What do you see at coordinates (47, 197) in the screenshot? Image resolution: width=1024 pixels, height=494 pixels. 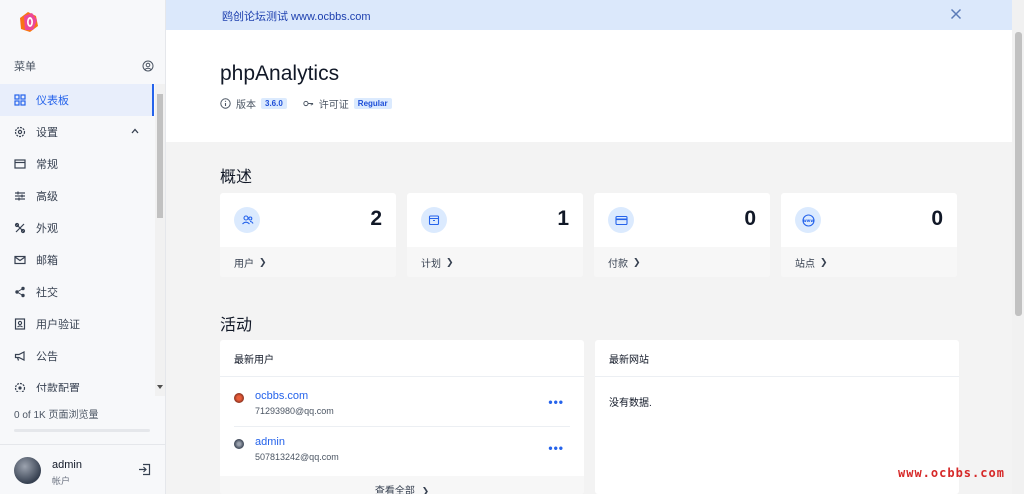 I see `sidebar-item-label: 高级` at bounding box center [47, 197].